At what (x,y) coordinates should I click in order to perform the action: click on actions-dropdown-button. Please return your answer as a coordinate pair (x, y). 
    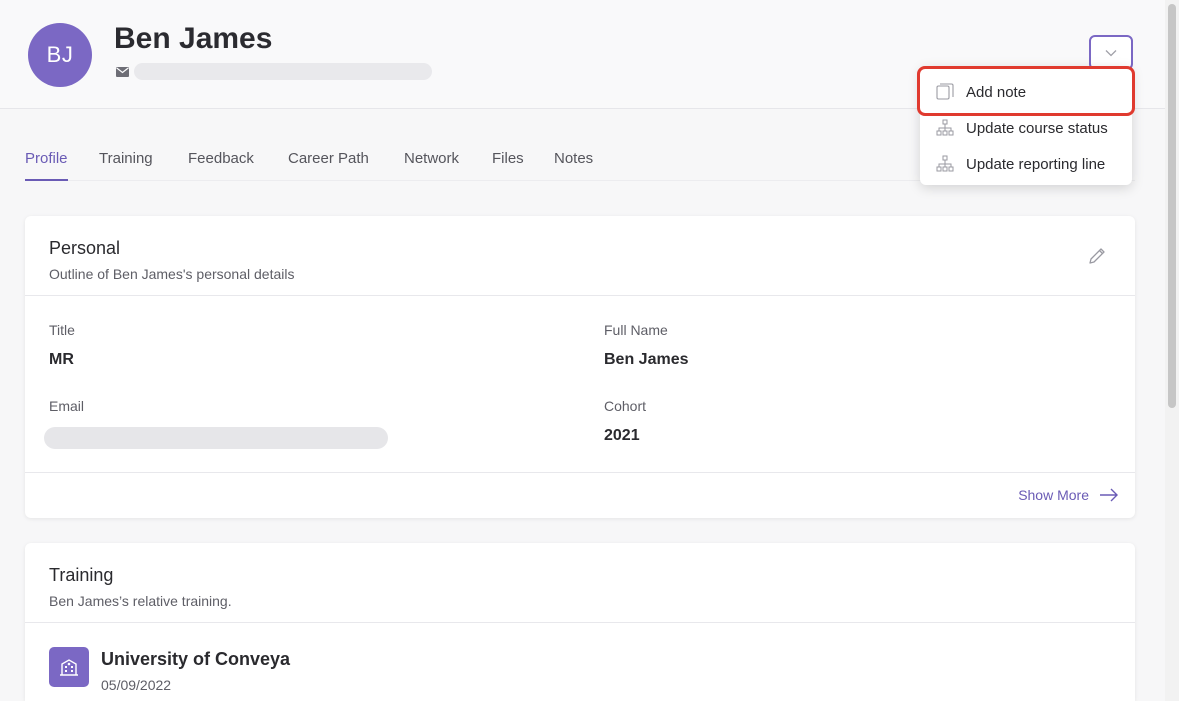
    Looking at the image, I should click on (1111, 52).